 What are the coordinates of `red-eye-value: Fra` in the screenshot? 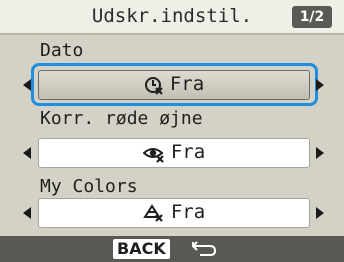 It's located at (188, 152).